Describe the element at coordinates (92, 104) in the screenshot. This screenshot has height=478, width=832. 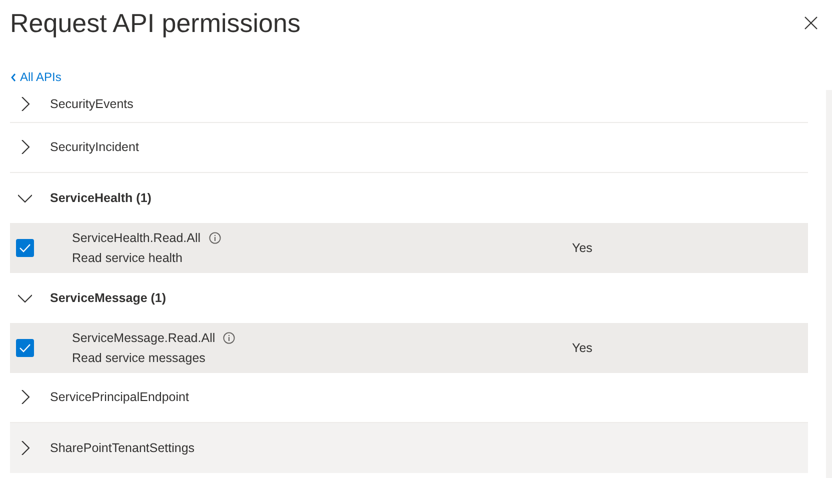
I see `api-group-name: SecurityEvents` at that location.